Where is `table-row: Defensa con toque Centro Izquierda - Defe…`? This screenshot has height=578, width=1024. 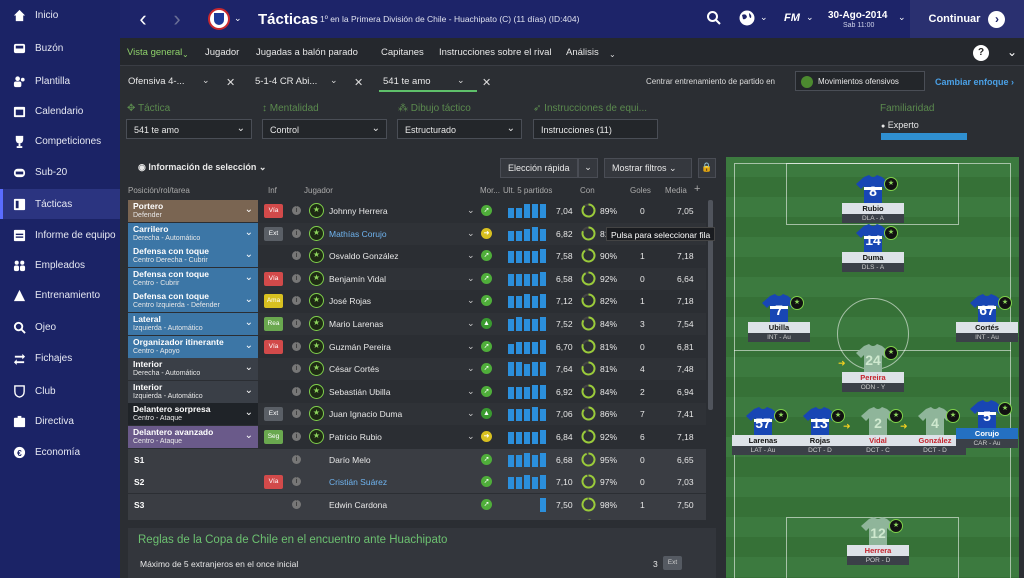 table-row: Defensa con toque Centro Izquierda - Defe… is located at coordinates (417, 301).